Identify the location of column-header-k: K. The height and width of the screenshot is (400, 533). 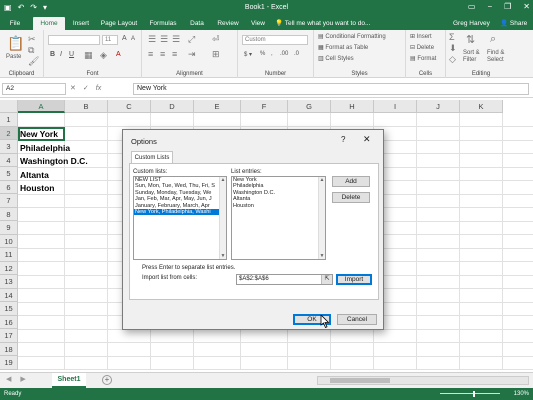
(481, 106).